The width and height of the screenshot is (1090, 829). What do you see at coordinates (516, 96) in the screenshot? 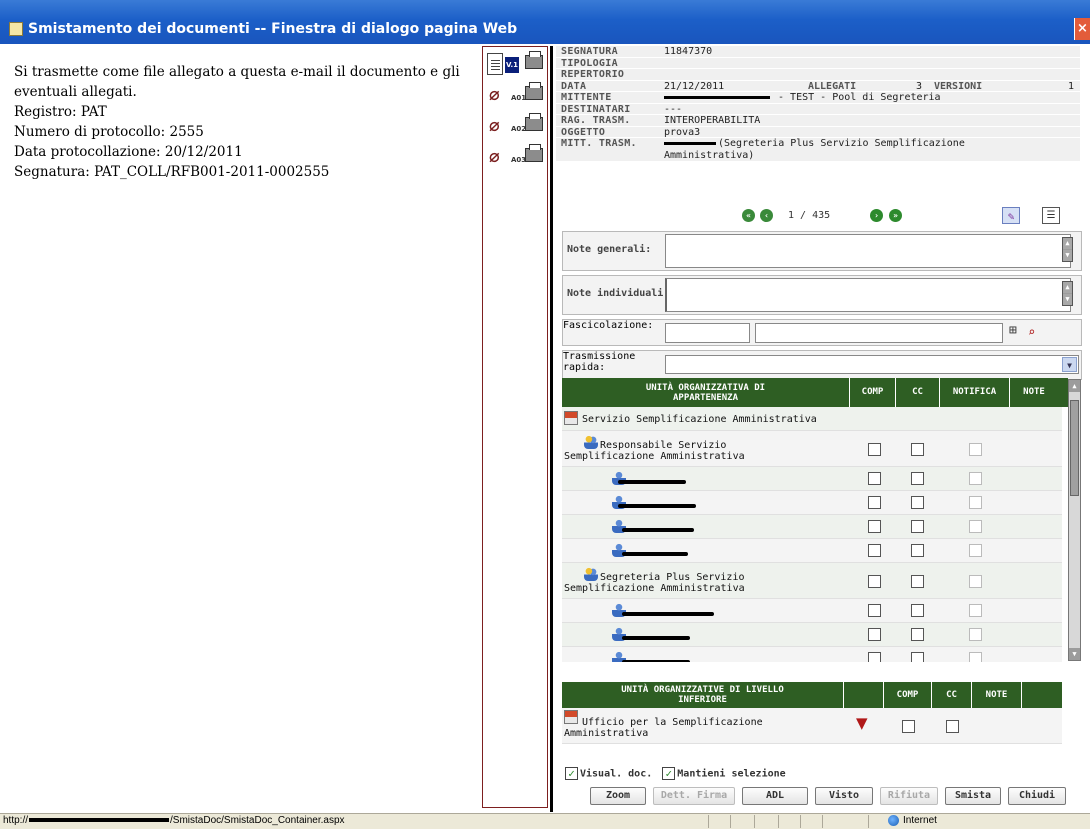
I see `attachment-a01: ⌀ A01` at bounding box center [516, 96].